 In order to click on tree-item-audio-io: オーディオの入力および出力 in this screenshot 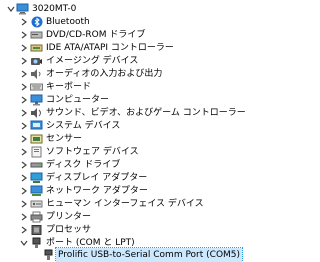, I will do `click(150, 74)`.